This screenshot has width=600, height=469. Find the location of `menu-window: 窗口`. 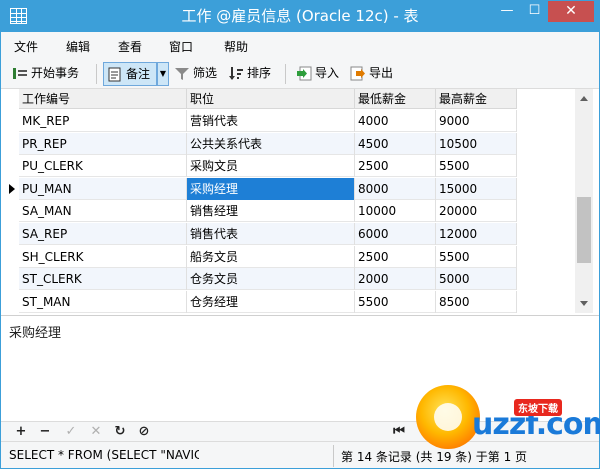

menu-window: 窗口 is located at coordinates (181, 46).